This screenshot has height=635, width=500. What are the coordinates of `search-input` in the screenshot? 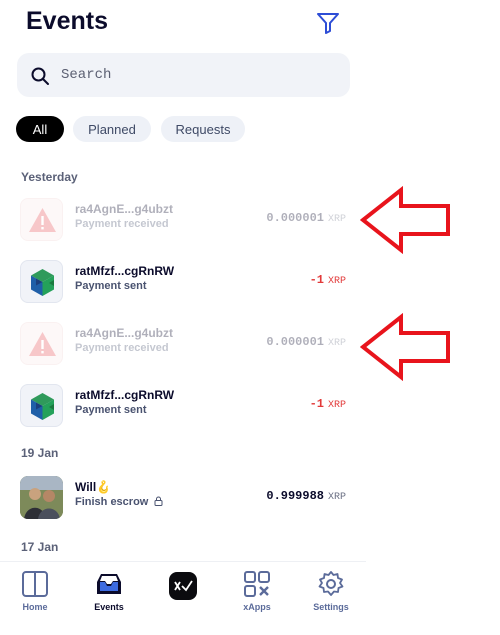 It's located at (196, 75).